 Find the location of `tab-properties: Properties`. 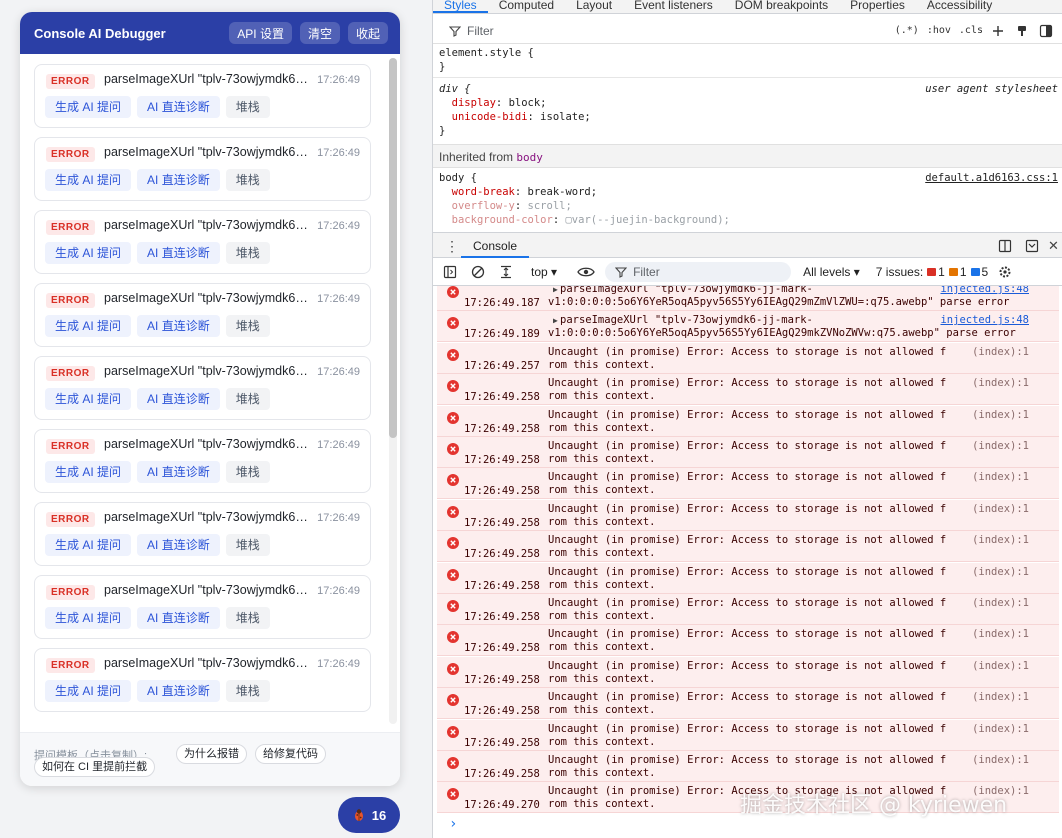

tab-properties: Properties is located at coordinates (877, 6).